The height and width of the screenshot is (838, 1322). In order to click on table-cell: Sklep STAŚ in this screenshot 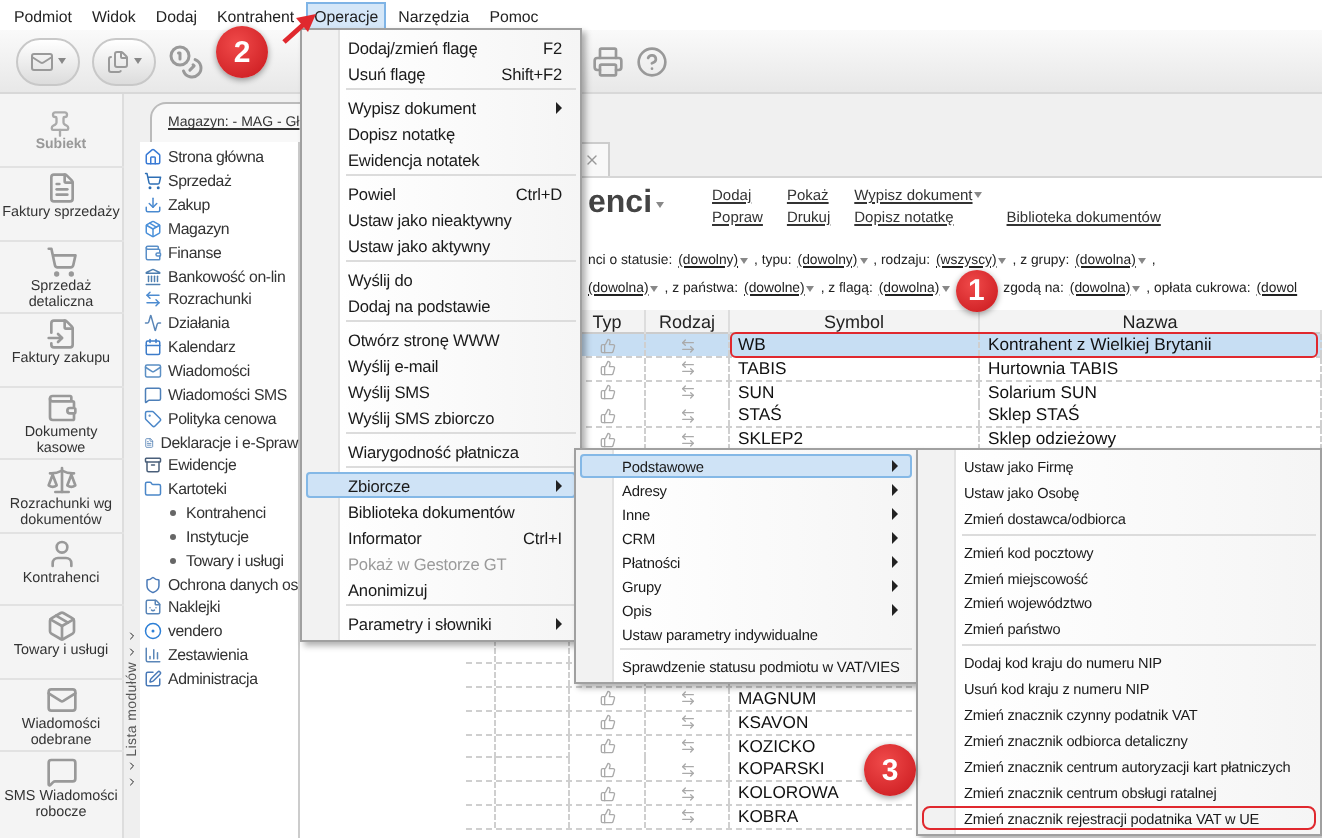, I will do `click(1034, 415)`.